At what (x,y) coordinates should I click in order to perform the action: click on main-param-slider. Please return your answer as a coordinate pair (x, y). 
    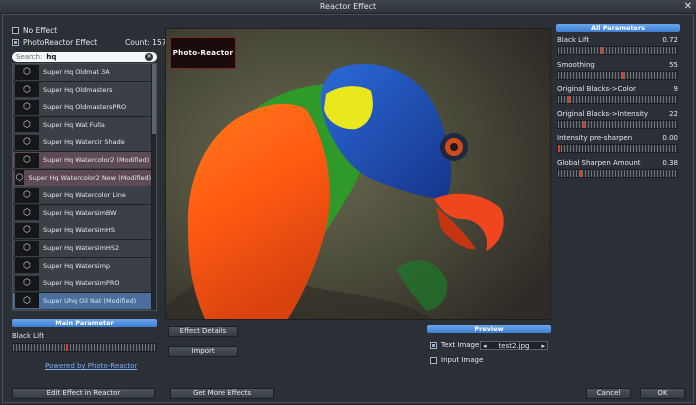
    Looking at the image, I should click on (84, 347).